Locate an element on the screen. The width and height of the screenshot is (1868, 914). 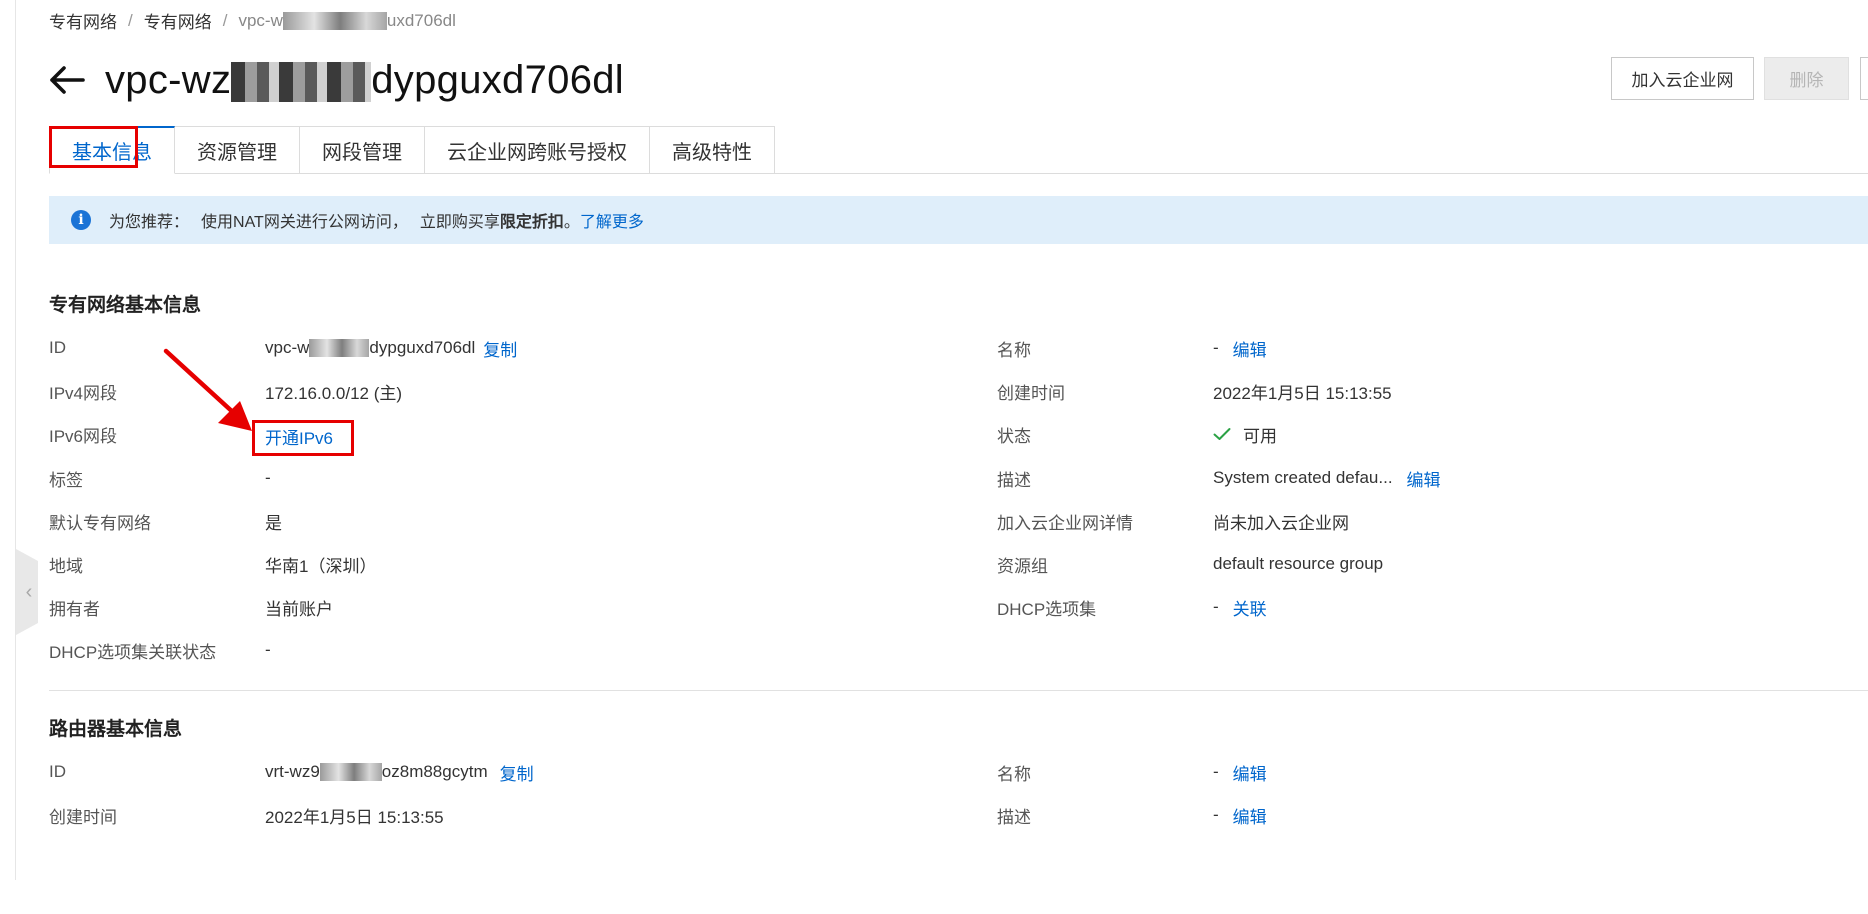
desc-label-row: 描述 is located at coordinates (1014, 478).